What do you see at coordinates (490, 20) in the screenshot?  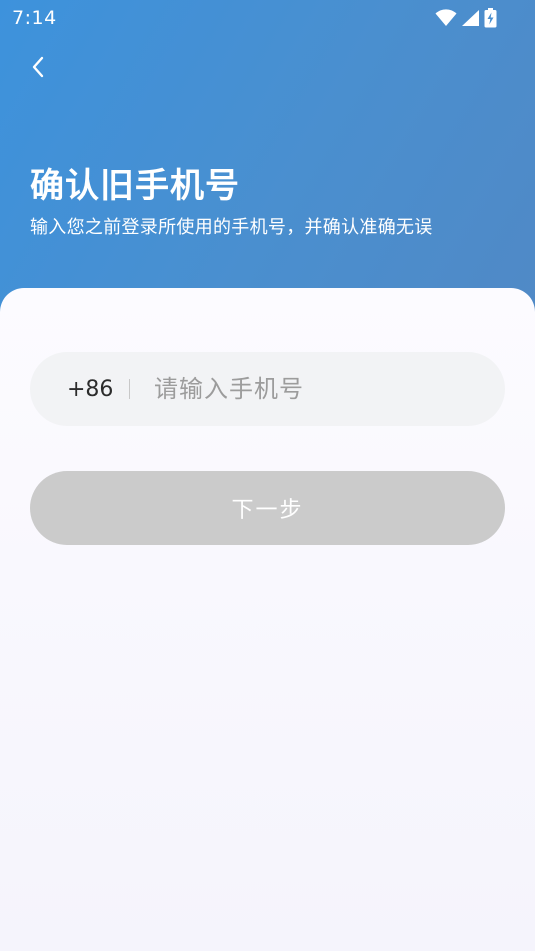 I see `battery-charging-icon` at bounding box center [490, 20].